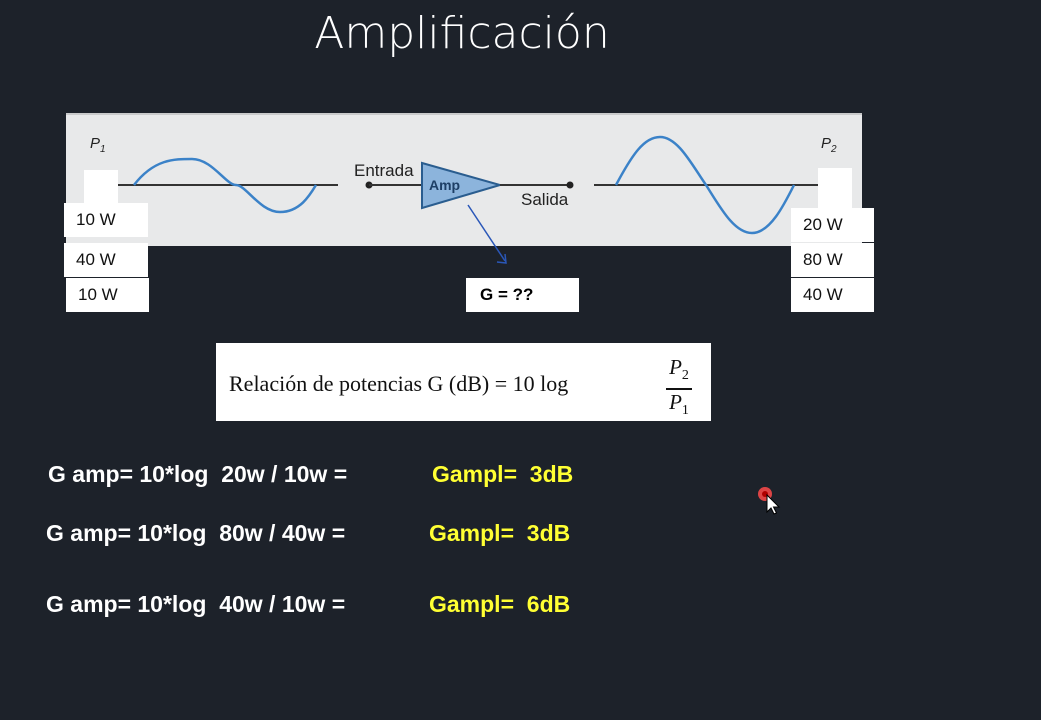  I want to click on gain-box: G = ??, so click(522, 295).